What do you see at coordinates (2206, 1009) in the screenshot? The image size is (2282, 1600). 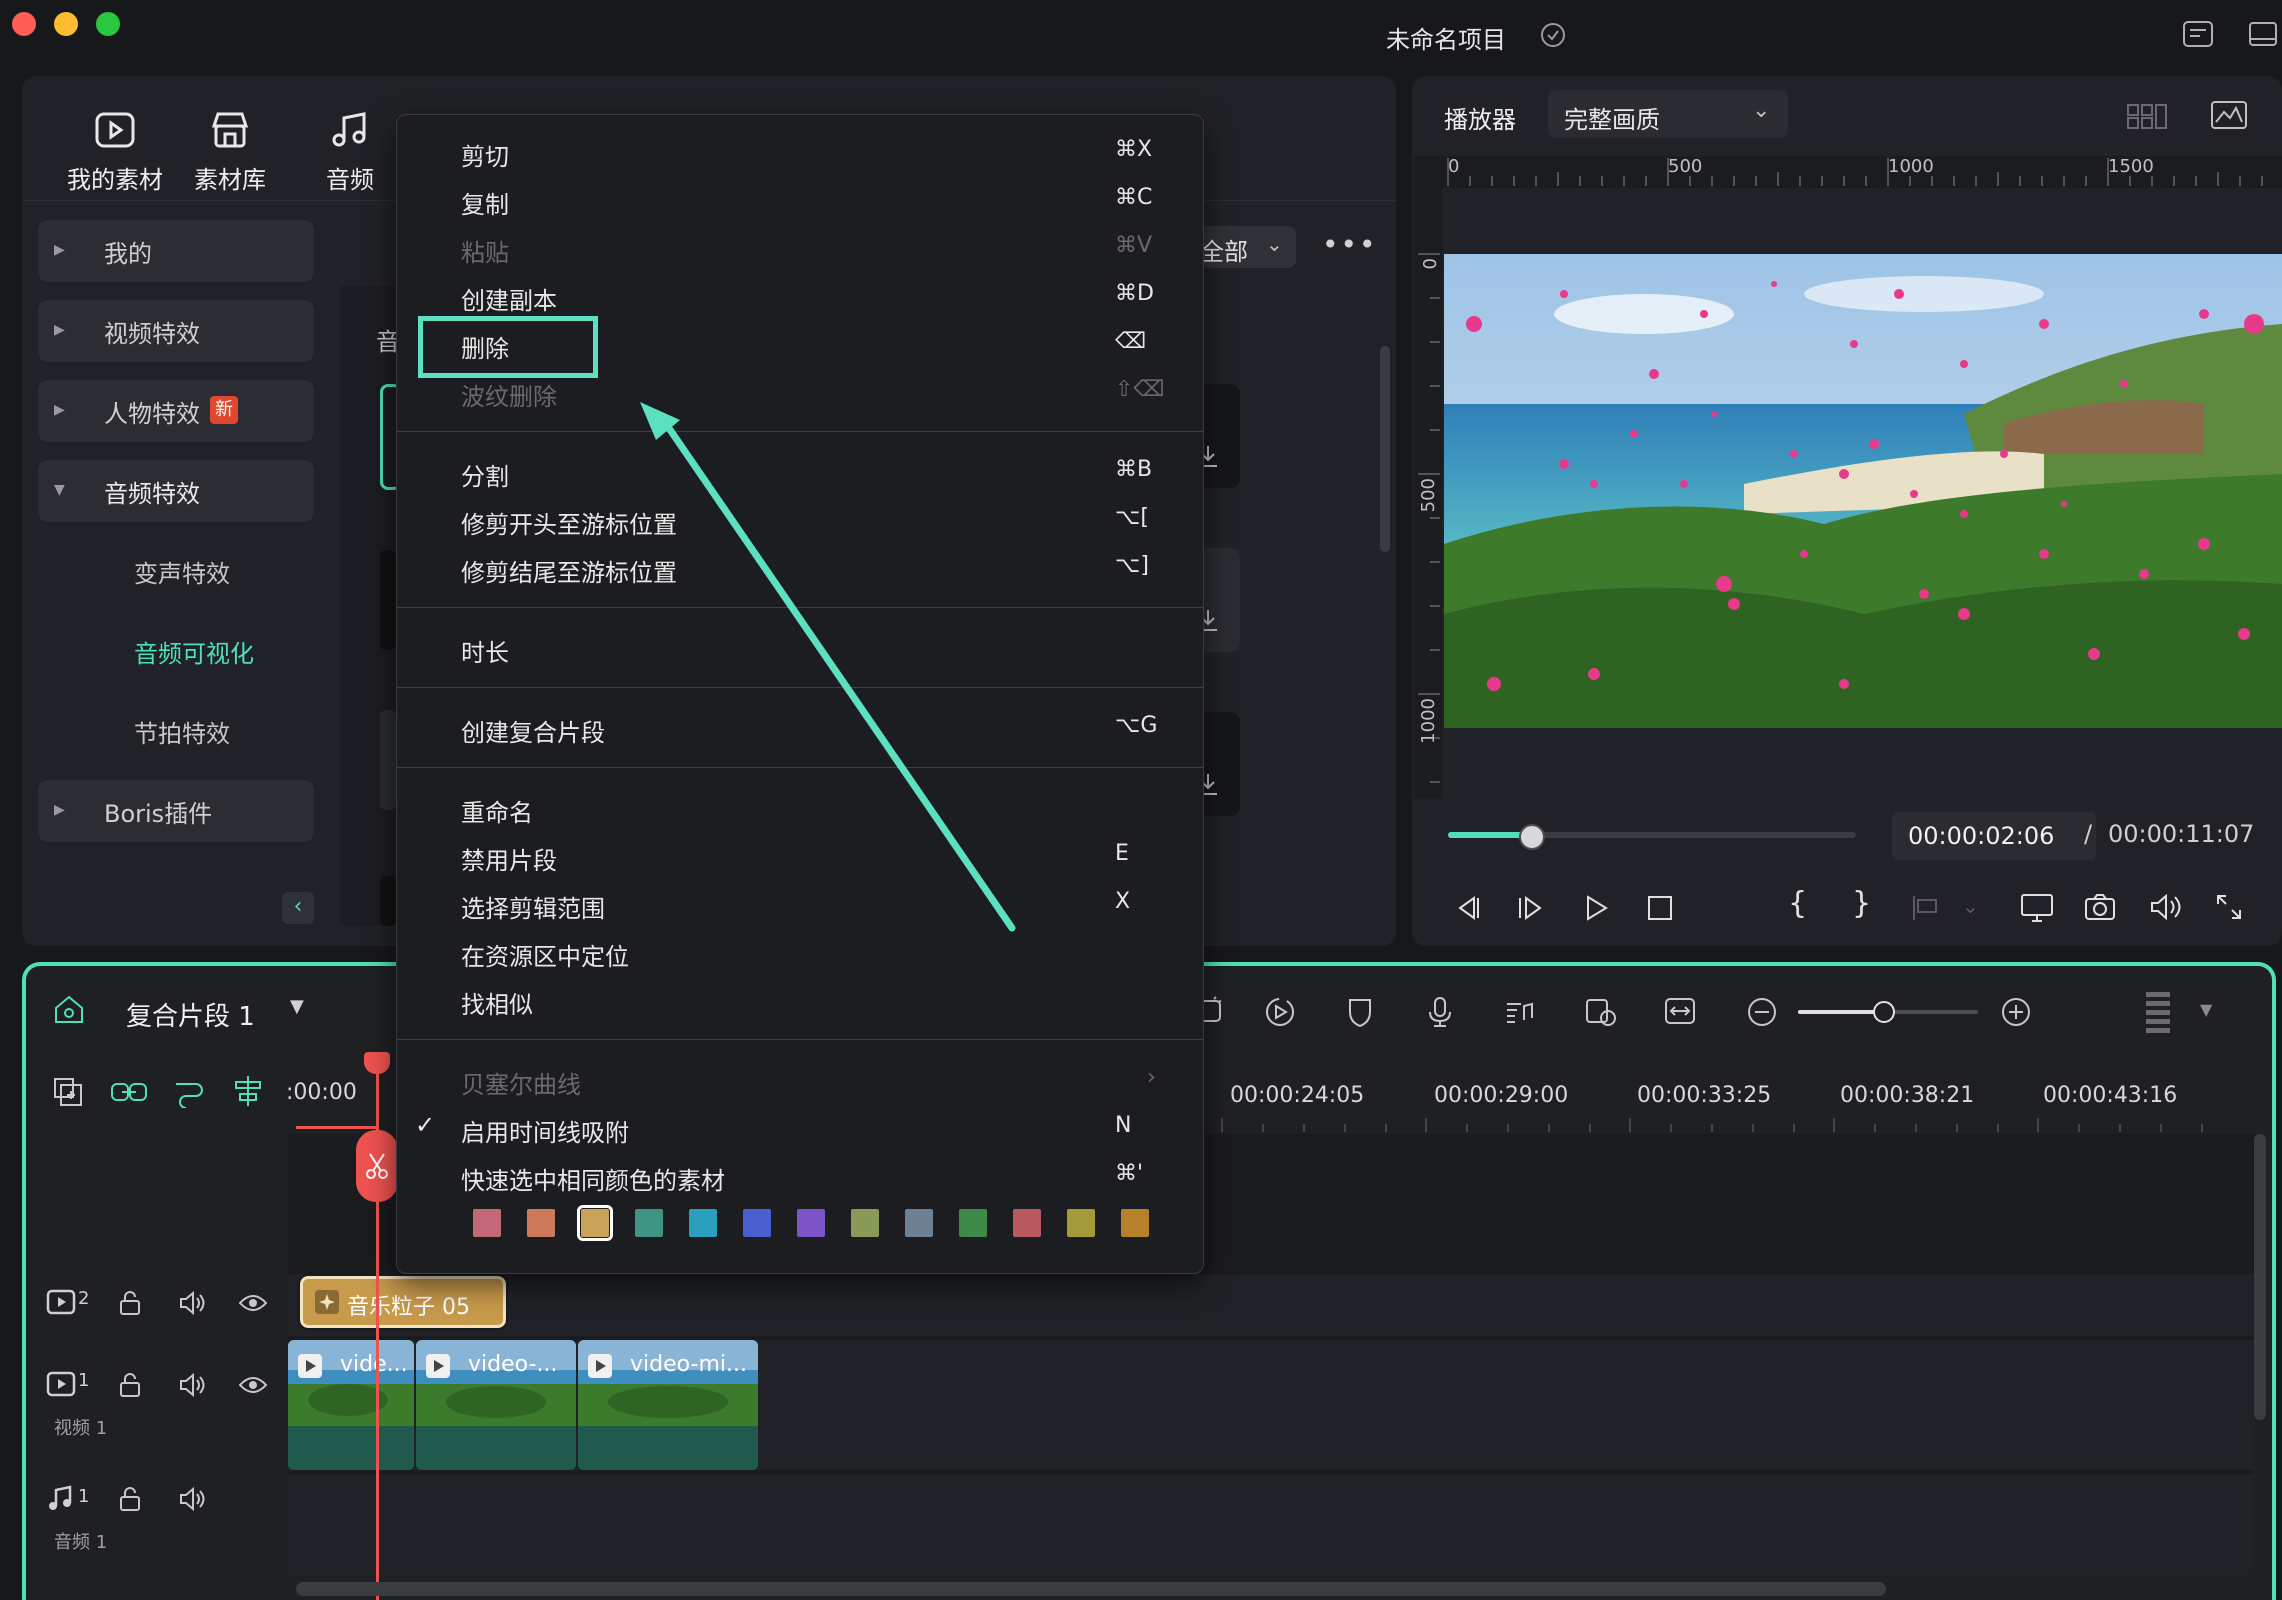 I see `track-options-dropdown-icon: ▼` at bounding box center [2206, 1009].